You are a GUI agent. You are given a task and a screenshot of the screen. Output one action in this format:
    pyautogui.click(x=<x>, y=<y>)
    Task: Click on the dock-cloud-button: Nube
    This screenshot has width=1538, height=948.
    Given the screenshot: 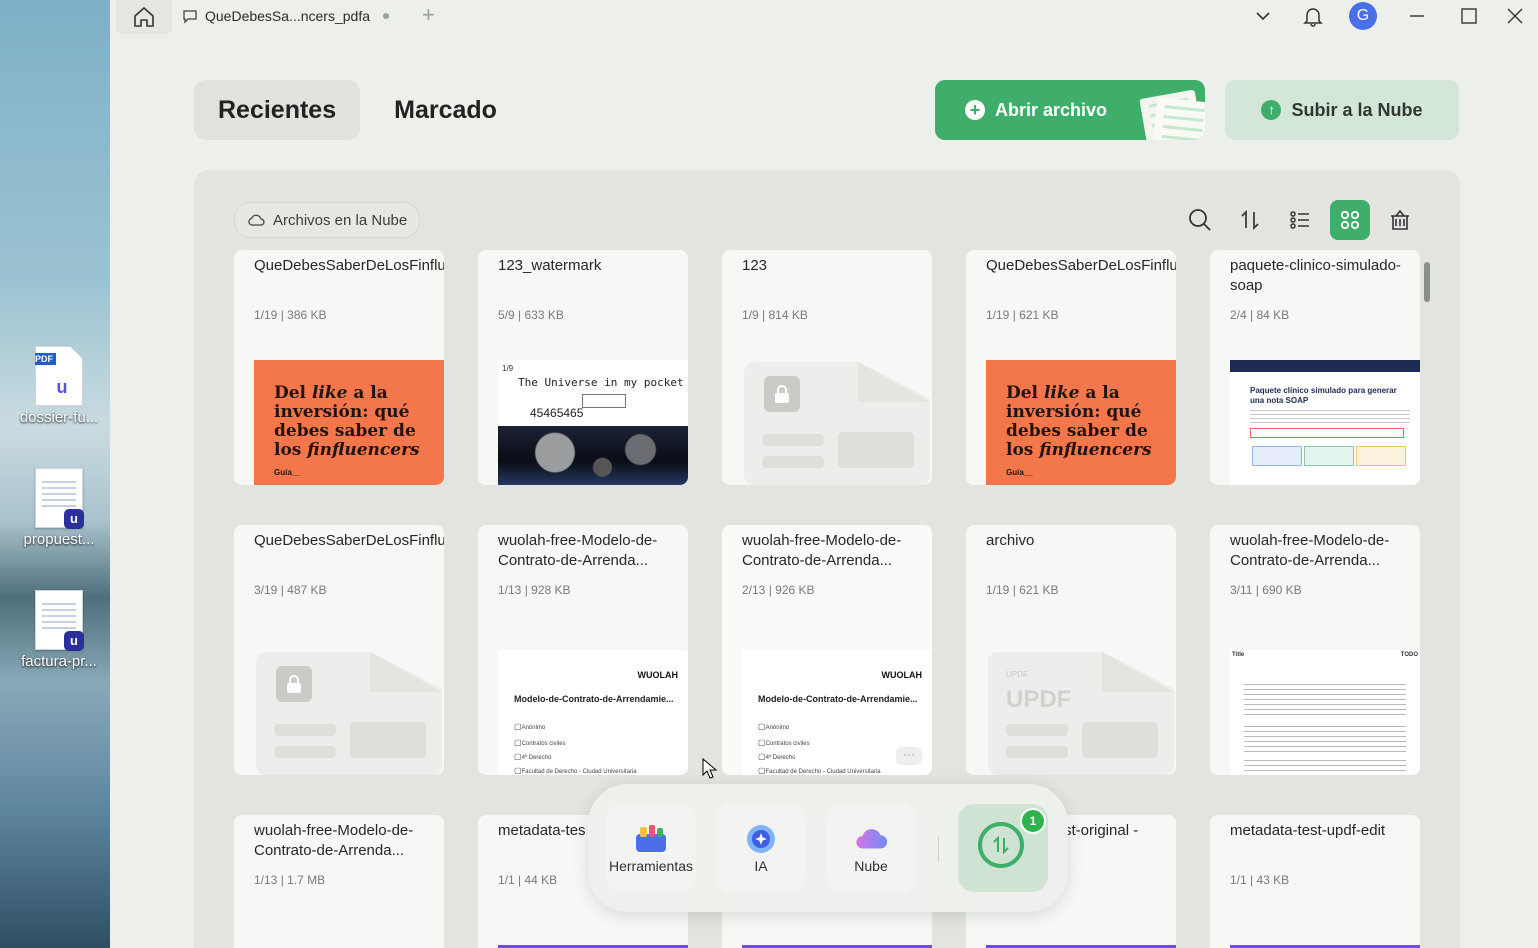 What is the action you would take?
    pyautogui.click(x=871, y=848)
    